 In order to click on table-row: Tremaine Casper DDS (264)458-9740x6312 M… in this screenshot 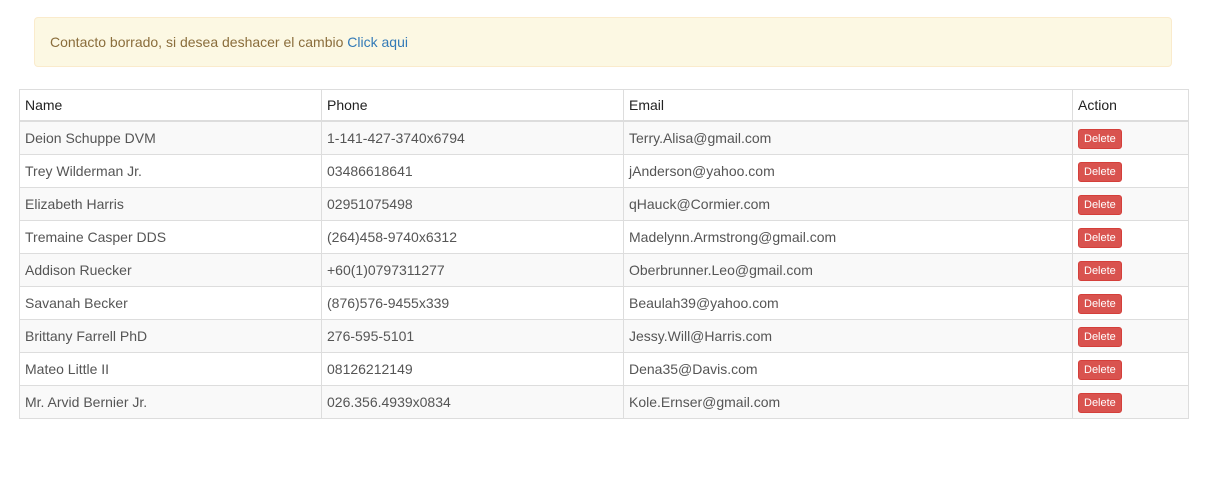, I will do `click(604, 237)`.